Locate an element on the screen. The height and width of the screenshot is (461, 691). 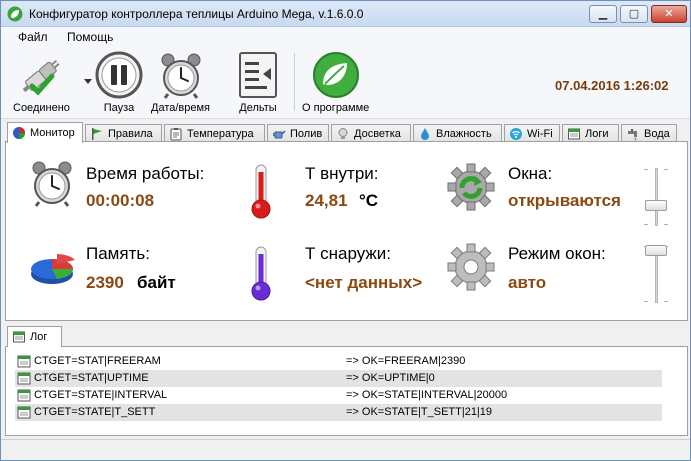
log-command: CTGET=STAT|FREERAM is located at coordinates (97, 361).